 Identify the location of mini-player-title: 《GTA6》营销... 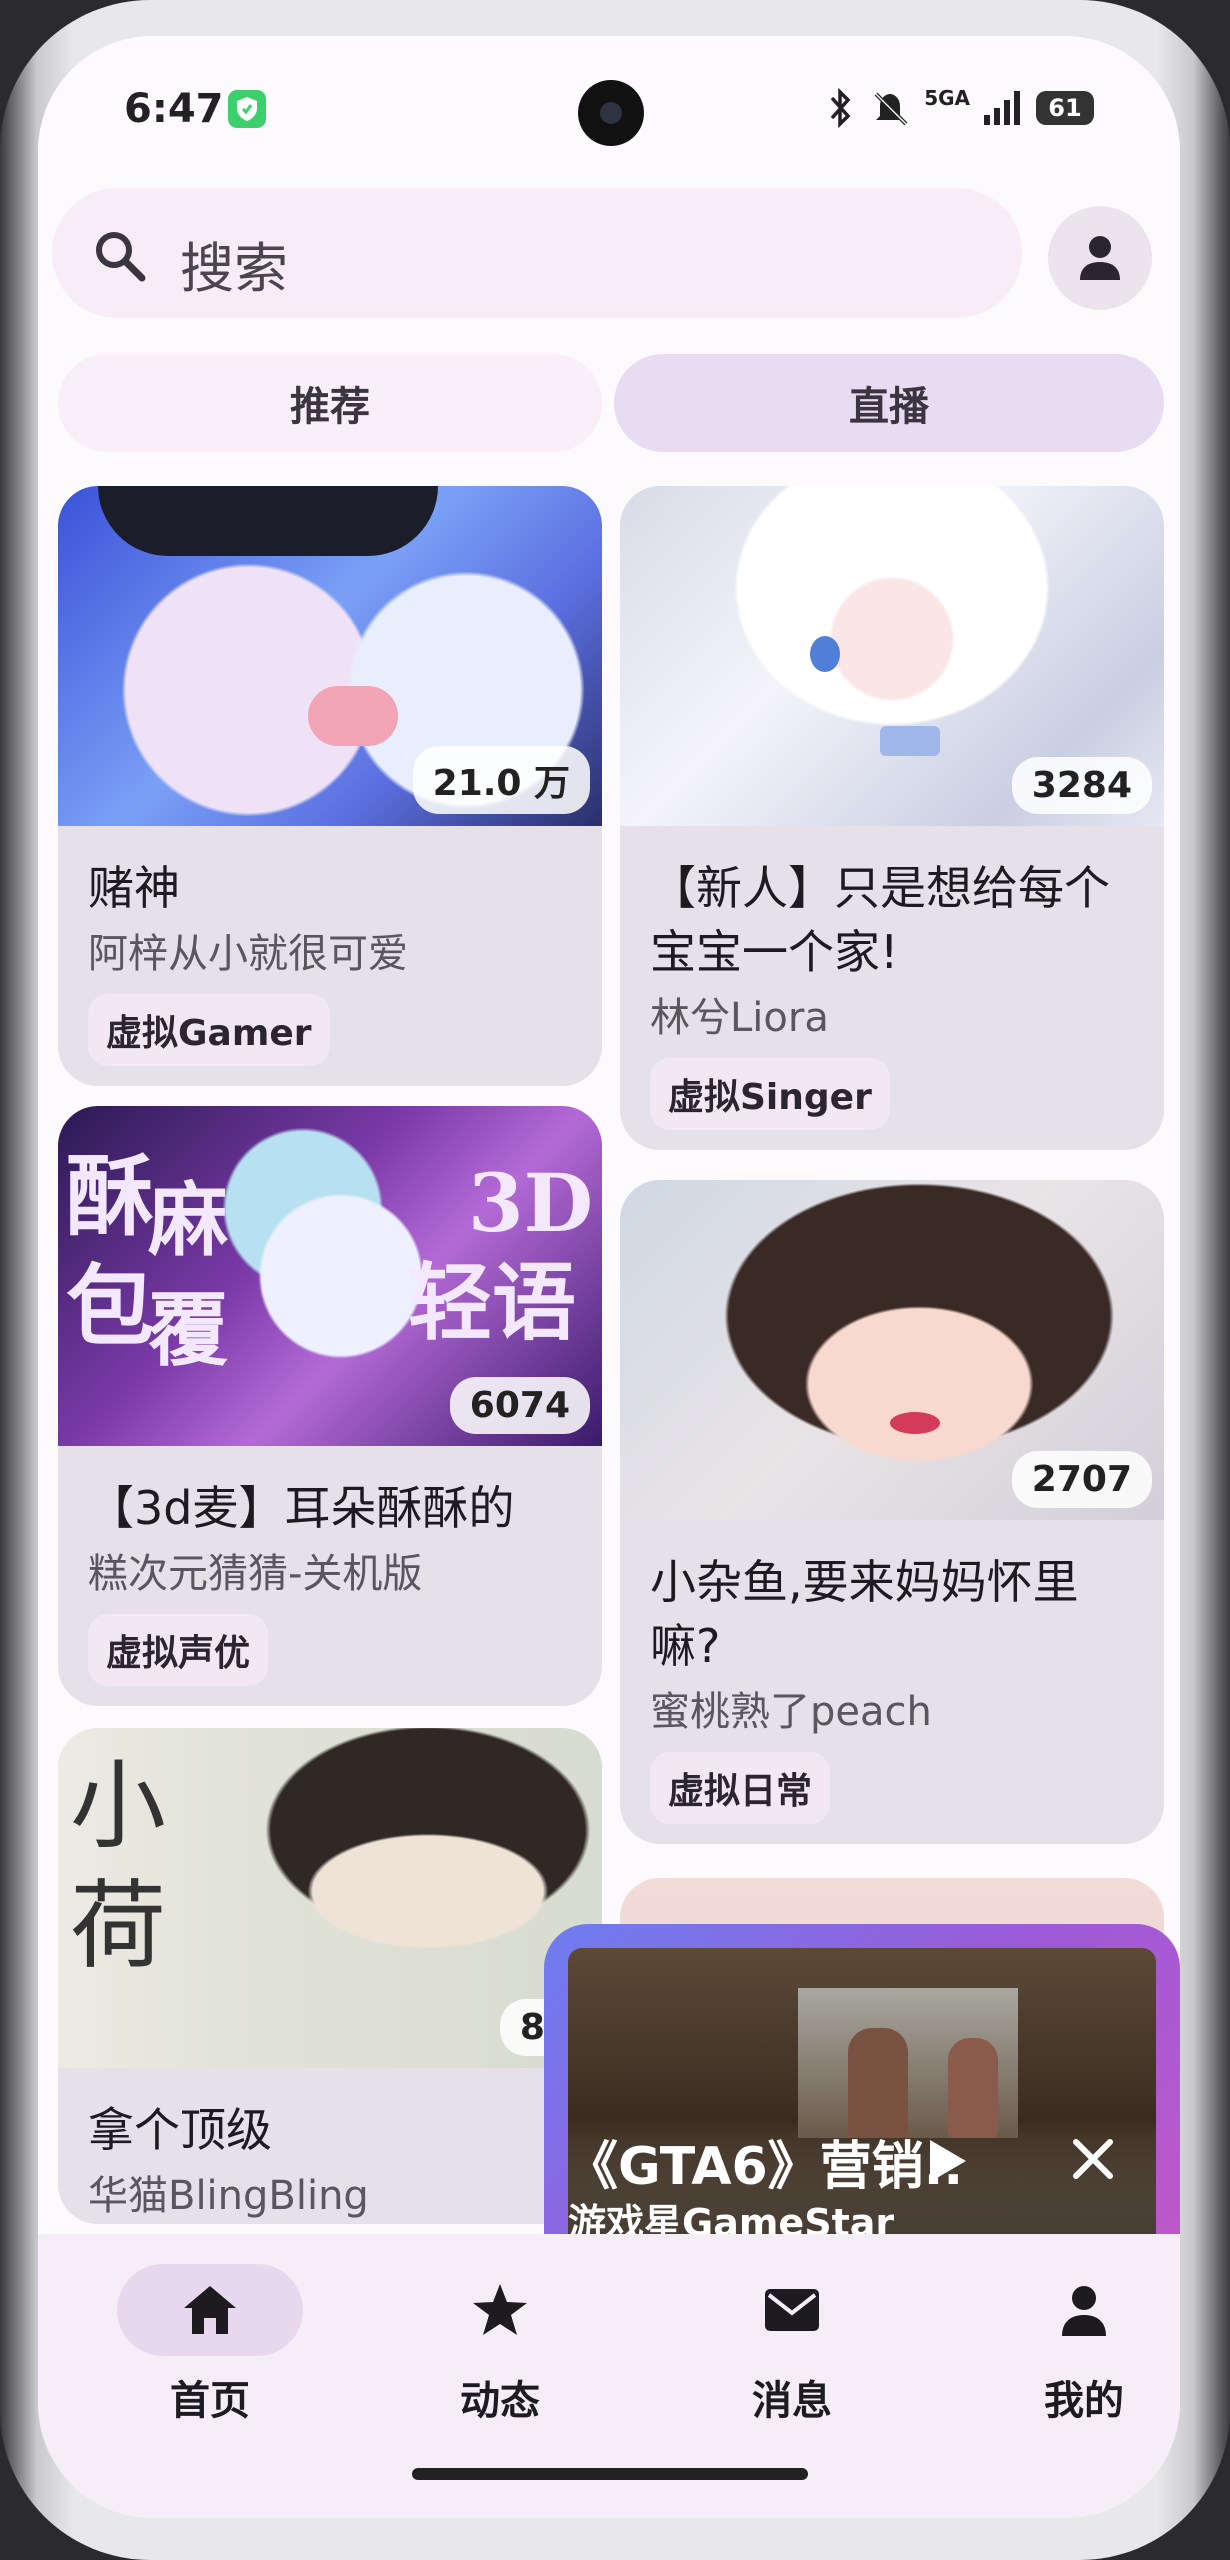
(765, 2167).